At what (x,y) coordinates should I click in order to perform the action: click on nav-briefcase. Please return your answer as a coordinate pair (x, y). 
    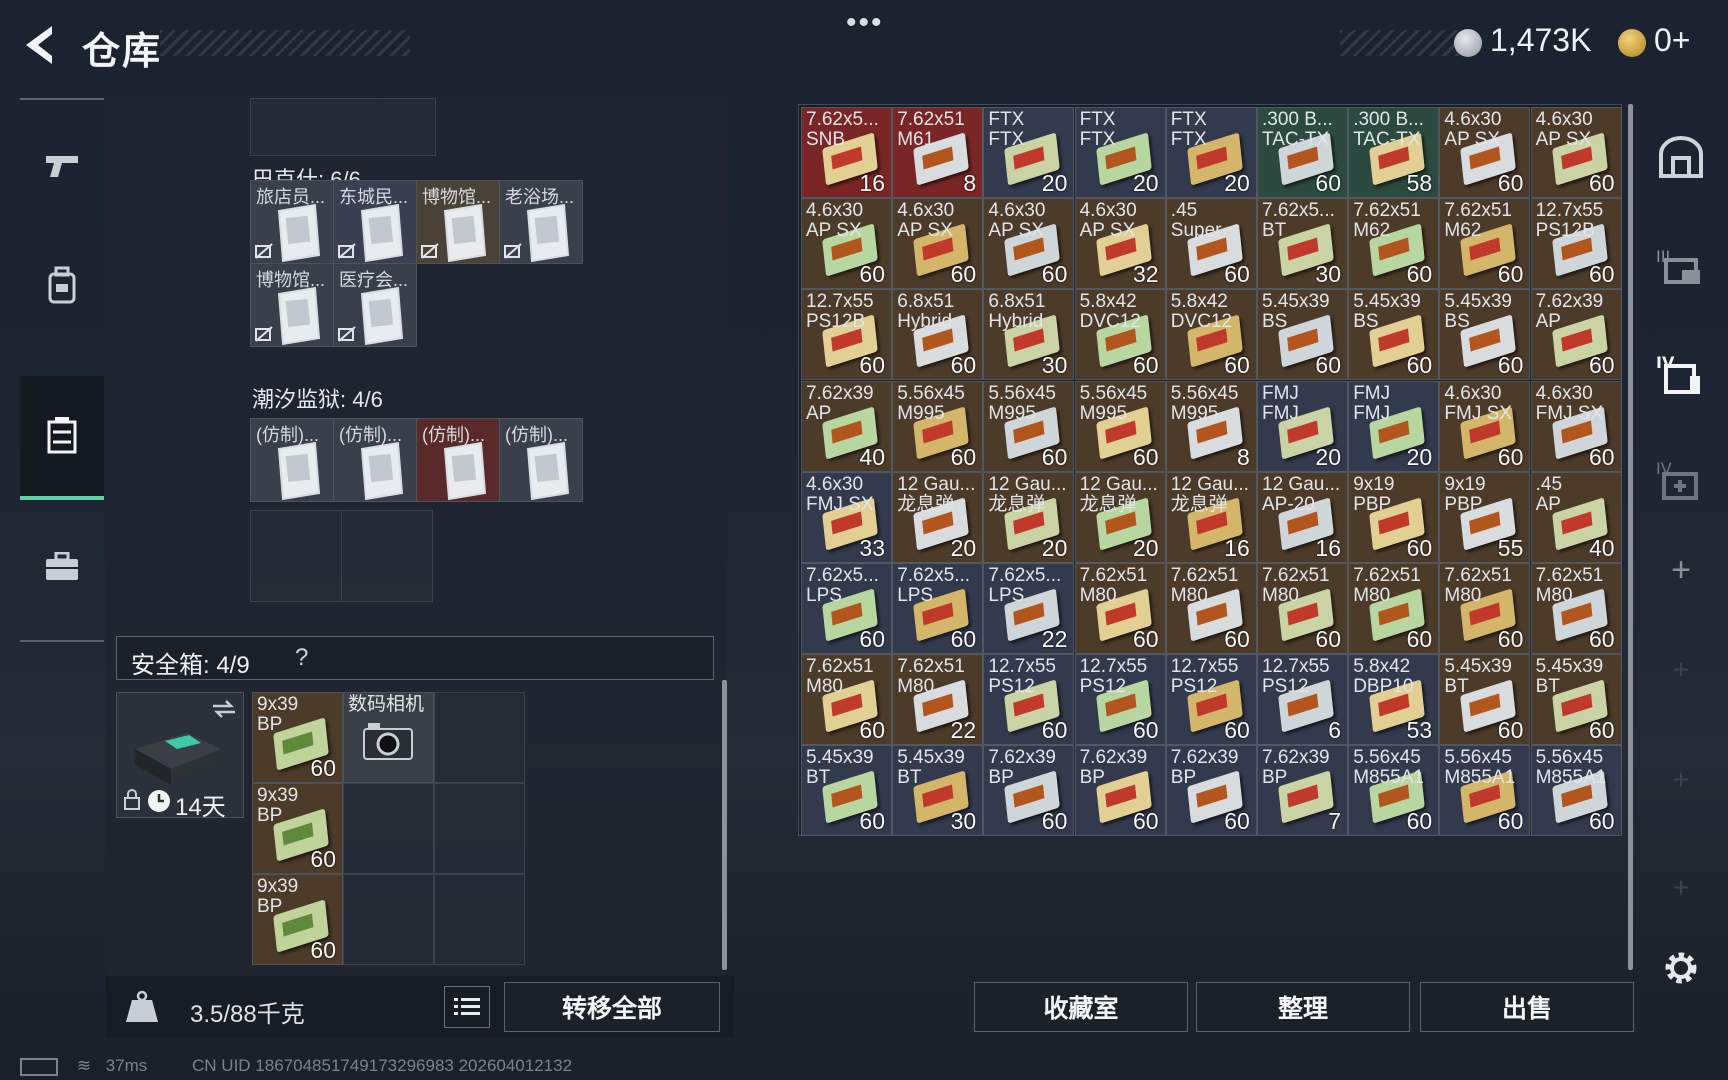
    Looking at the image, I should click on (62, 567).